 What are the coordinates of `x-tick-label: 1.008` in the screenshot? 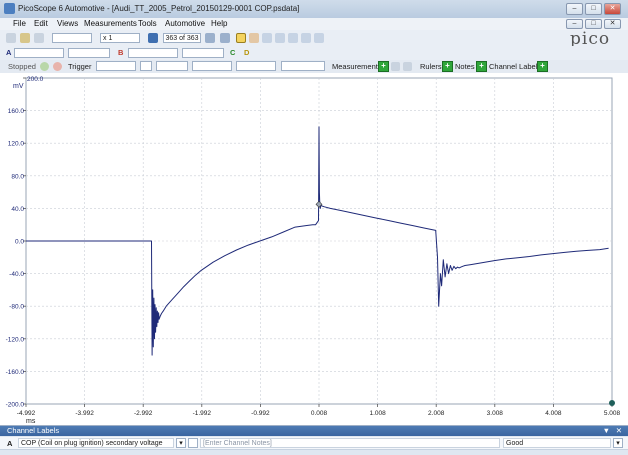 It's located at (377, 413).